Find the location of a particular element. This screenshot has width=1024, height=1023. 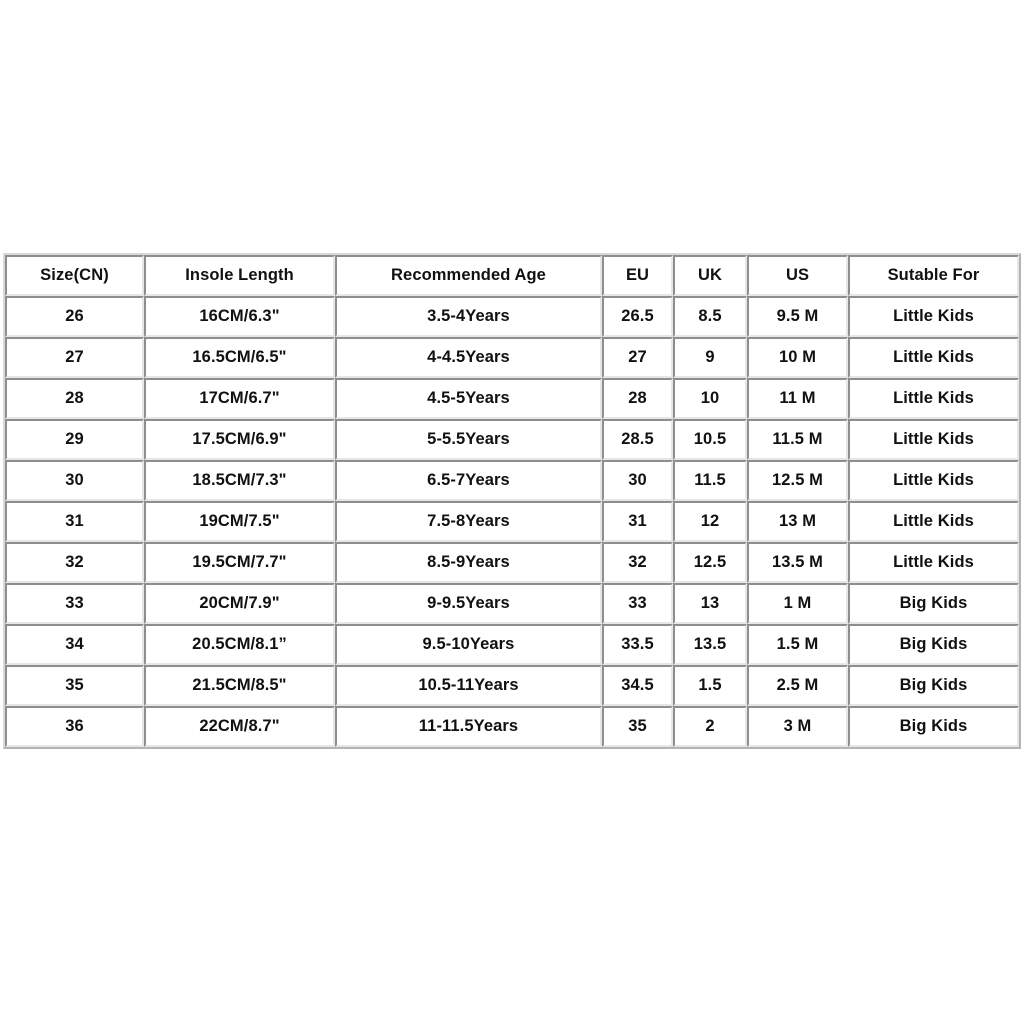

cell-insole-length: 21.5CM/8.5" is located at coordinates (239, 685).